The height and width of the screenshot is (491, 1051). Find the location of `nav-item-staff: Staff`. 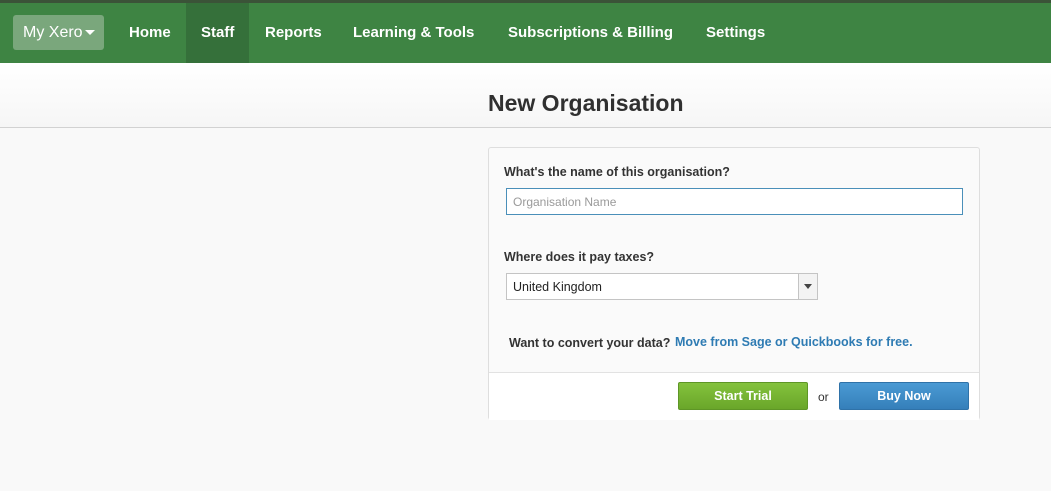

nav-item-staff: Staff is located at coordinates (218, 33).